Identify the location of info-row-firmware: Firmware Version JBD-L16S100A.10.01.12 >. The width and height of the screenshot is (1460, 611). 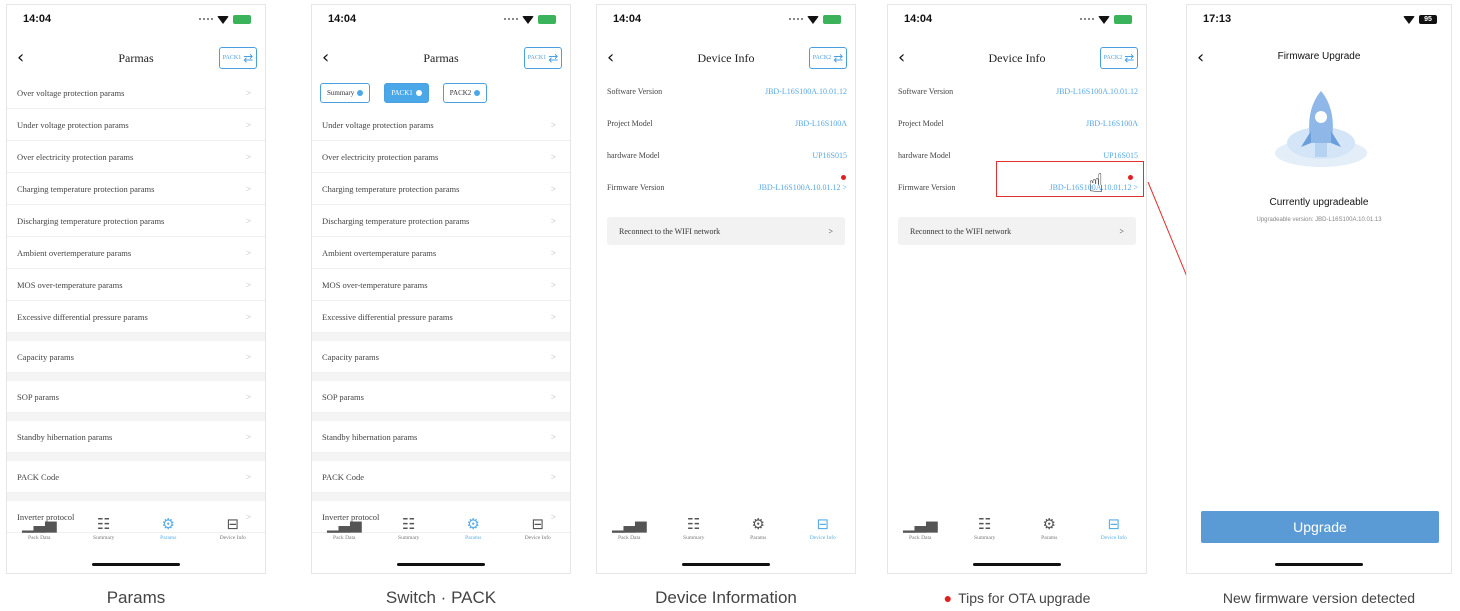
(726, 187).